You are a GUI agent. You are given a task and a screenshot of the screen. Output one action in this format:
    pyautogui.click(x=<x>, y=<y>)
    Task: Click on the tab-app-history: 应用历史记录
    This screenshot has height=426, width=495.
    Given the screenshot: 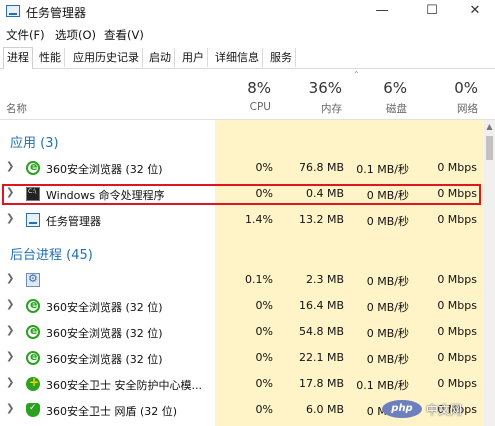 What is the action you would take?
    pyautogui.click(x=106, y=57)
    